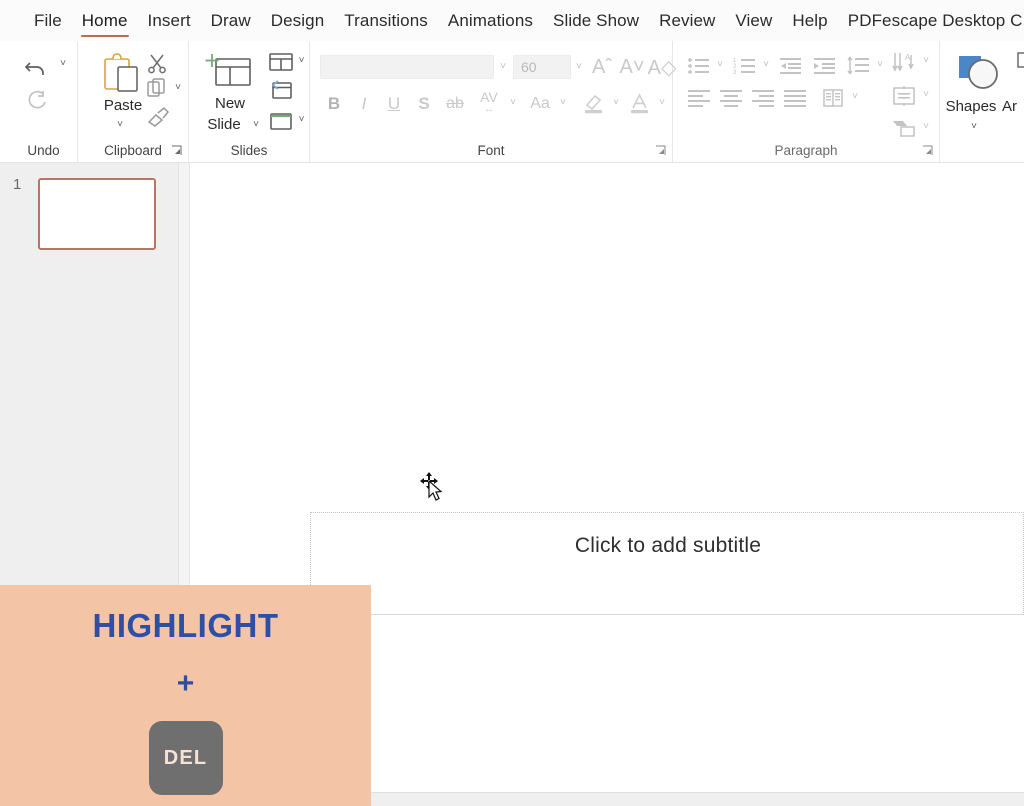  What do you see at coordinates (301, 120) in the screenshot?
I see `section-dropdown-button: ˅` at bounding box center [301, 120].